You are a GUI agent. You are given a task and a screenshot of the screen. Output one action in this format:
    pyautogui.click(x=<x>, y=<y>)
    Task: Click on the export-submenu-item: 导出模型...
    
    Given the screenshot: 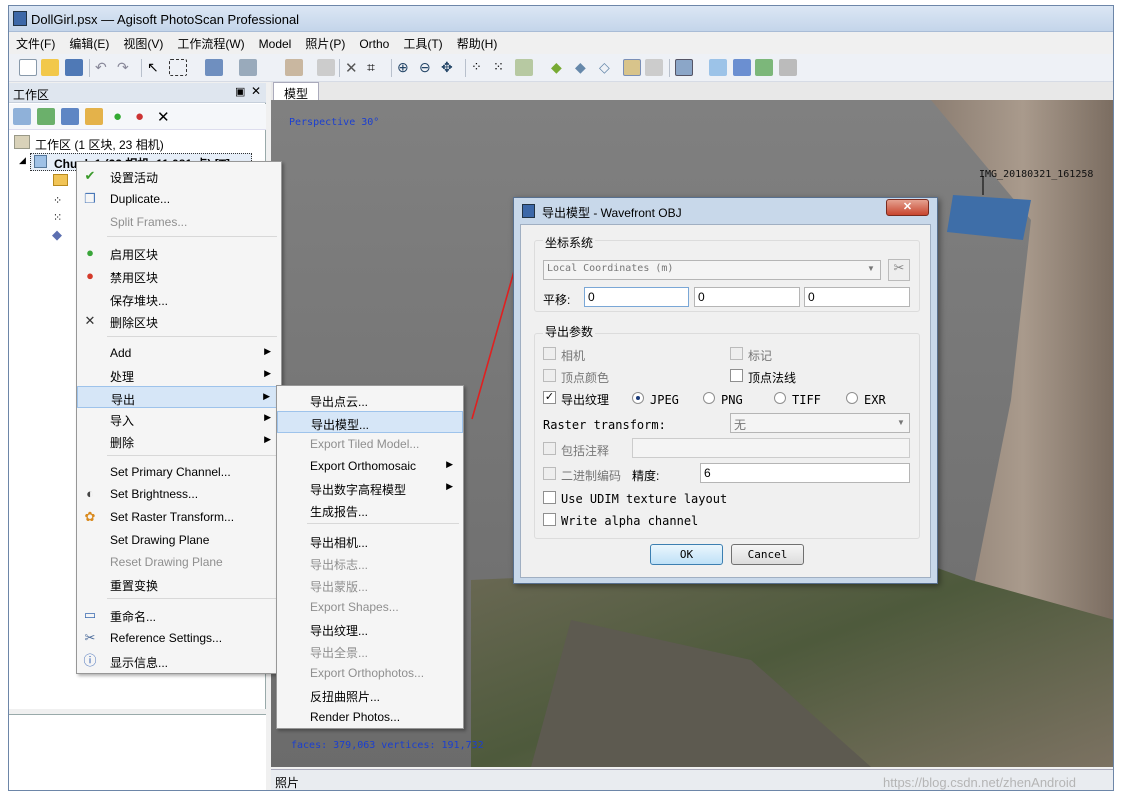 What is the action you would take?
    pyautogui.click(x=370, y=422)
    